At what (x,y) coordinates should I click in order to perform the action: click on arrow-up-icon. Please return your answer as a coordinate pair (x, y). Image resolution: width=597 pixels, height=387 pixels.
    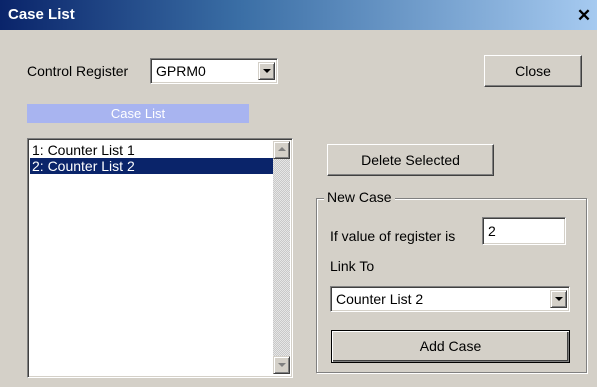
    Looking at the image, I should click on (282, 149).